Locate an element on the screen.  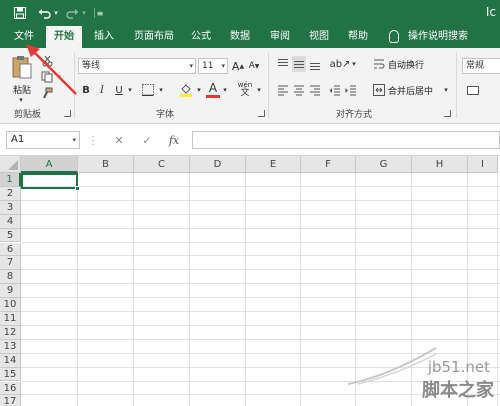
column-header: H is located at coordinates (440, 164).